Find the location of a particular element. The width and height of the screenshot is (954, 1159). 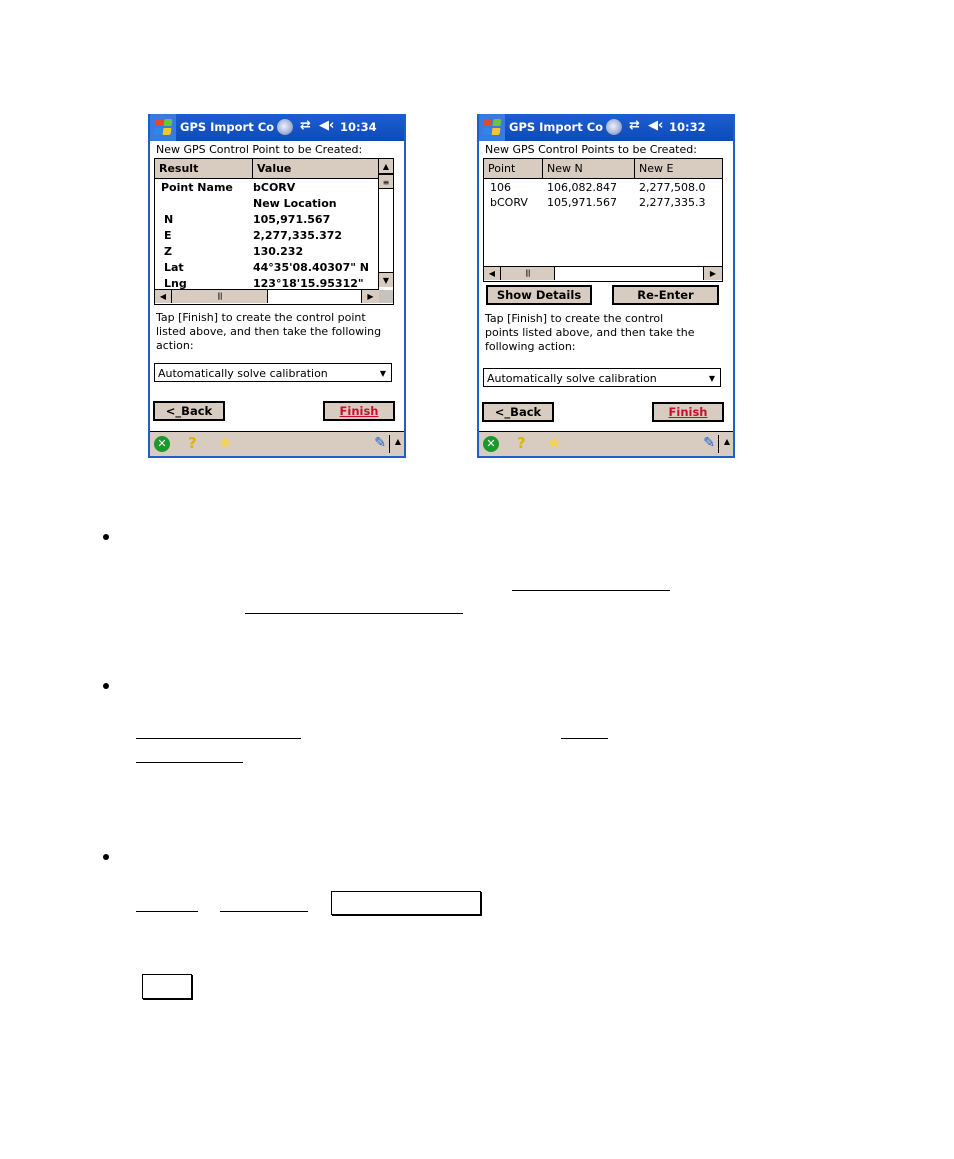

scroll-up-button: ▲ is located at coordinates (386, 166).